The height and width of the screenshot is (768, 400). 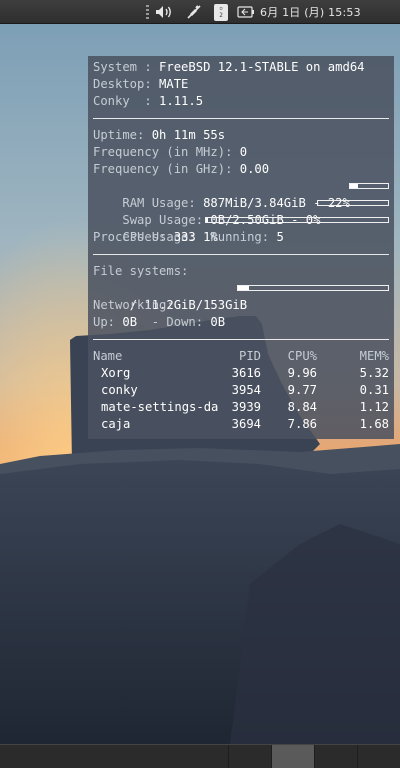 I want to click on ram-usage-bar-fill, so click(x=354, y=186).